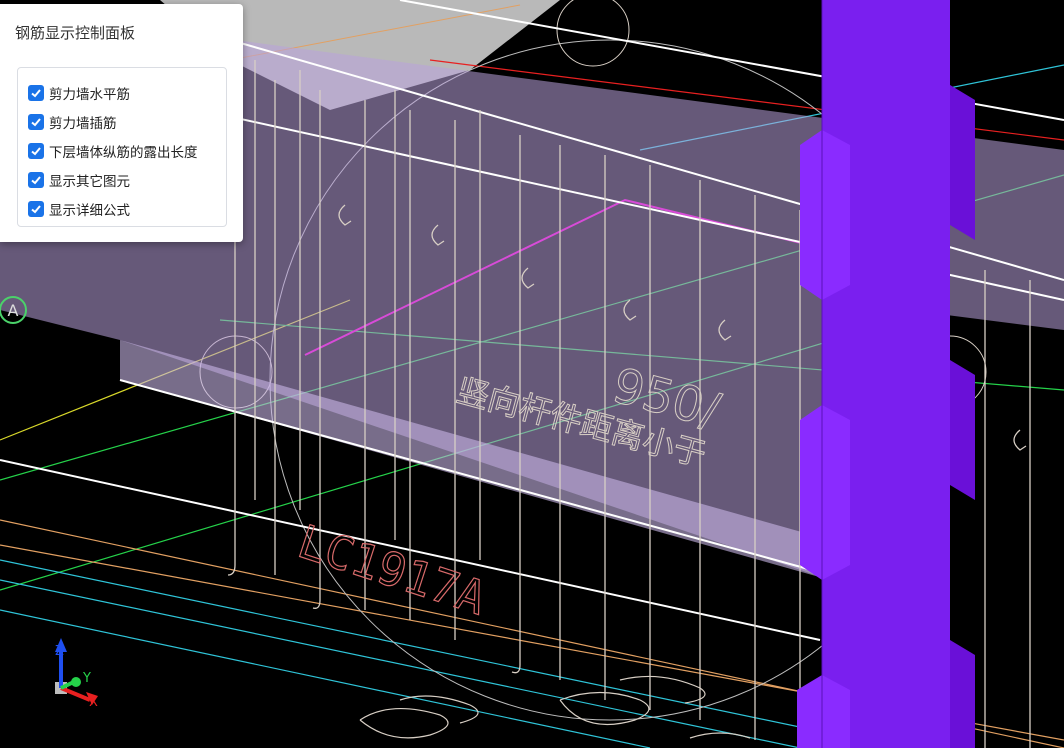 This screenshot has height=748, width=1064. I want to click on rebar-label: LC1917A, so click(392, 569).